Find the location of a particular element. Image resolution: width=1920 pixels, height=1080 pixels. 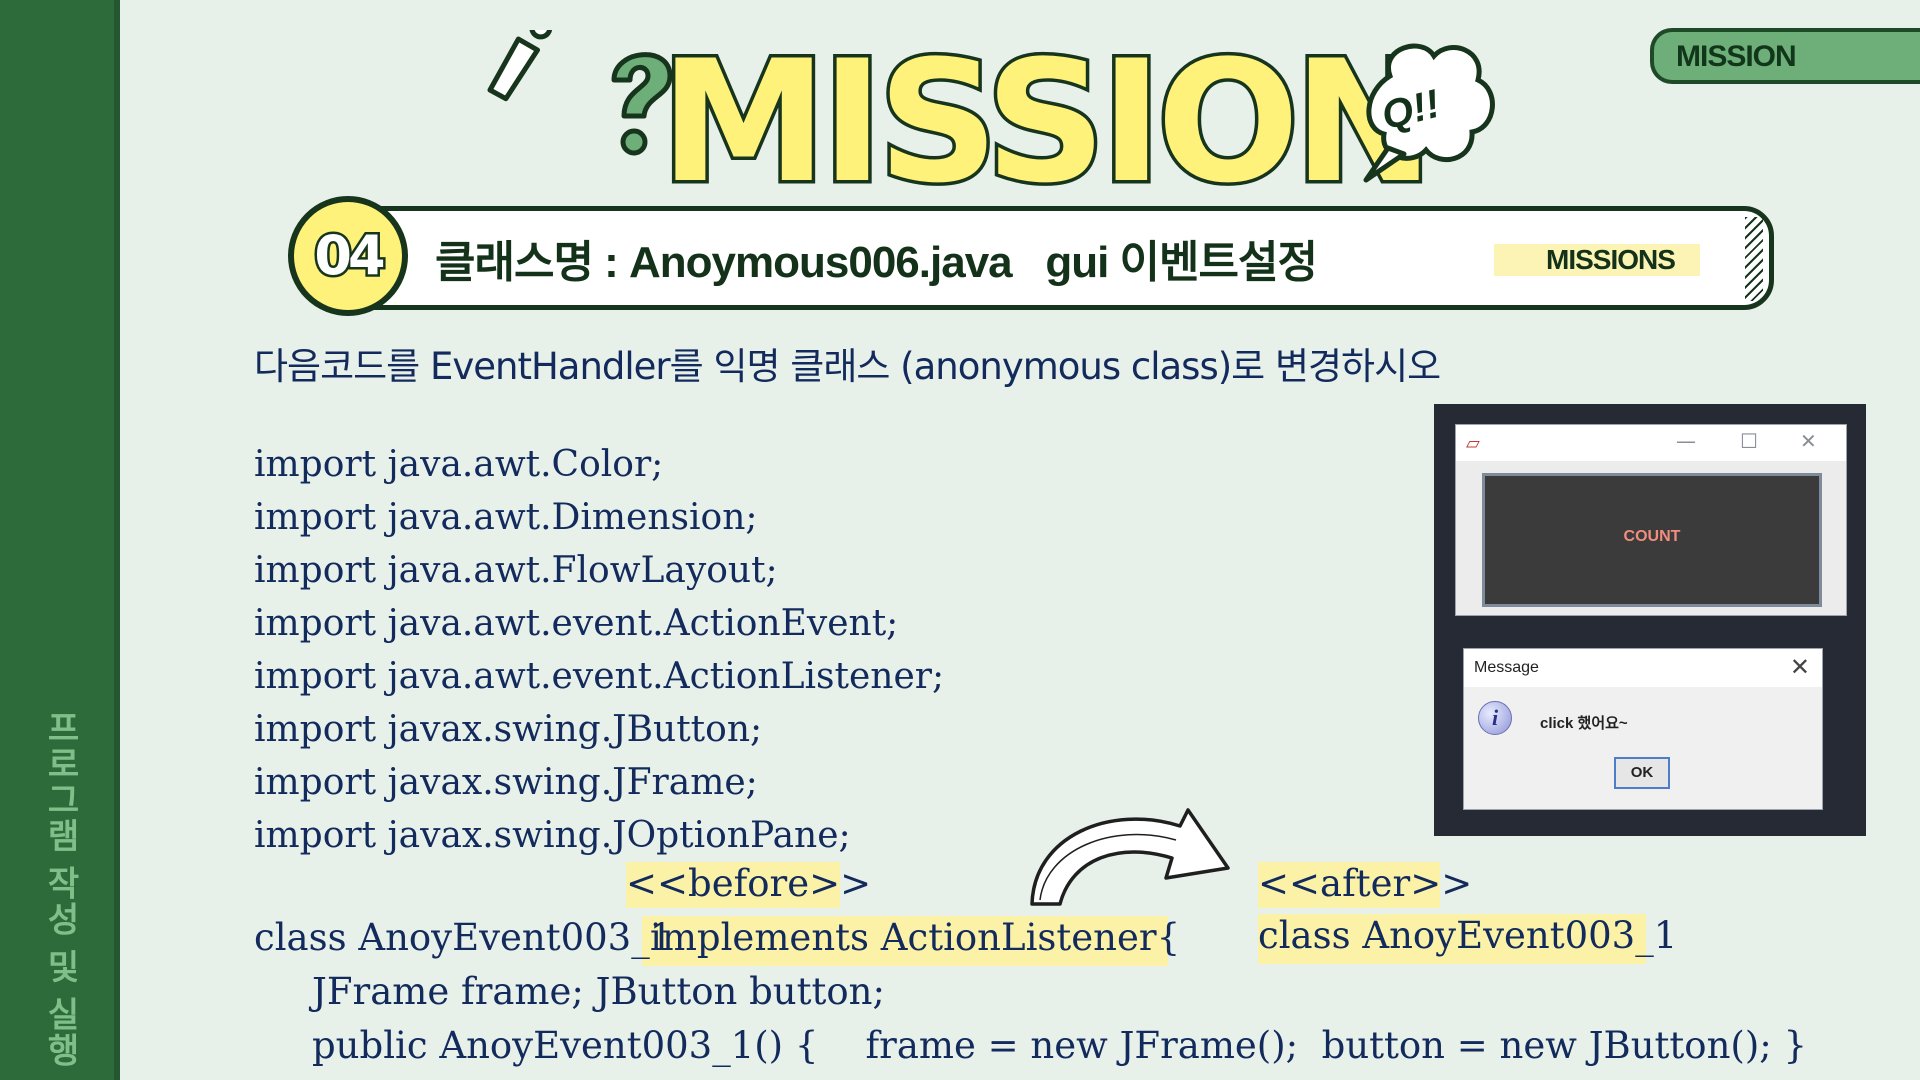

missions-chip: MISSIONS is located at coordinates (1597, 260).